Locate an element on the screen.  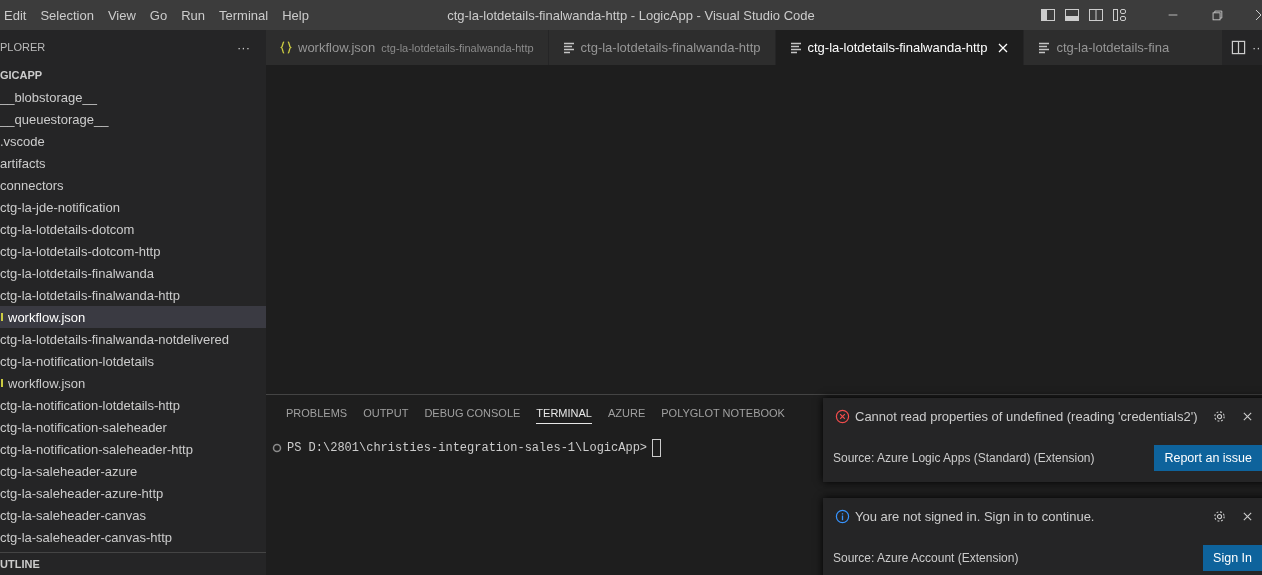
panel-toggle-icon is located at coordinates (1072, 15).